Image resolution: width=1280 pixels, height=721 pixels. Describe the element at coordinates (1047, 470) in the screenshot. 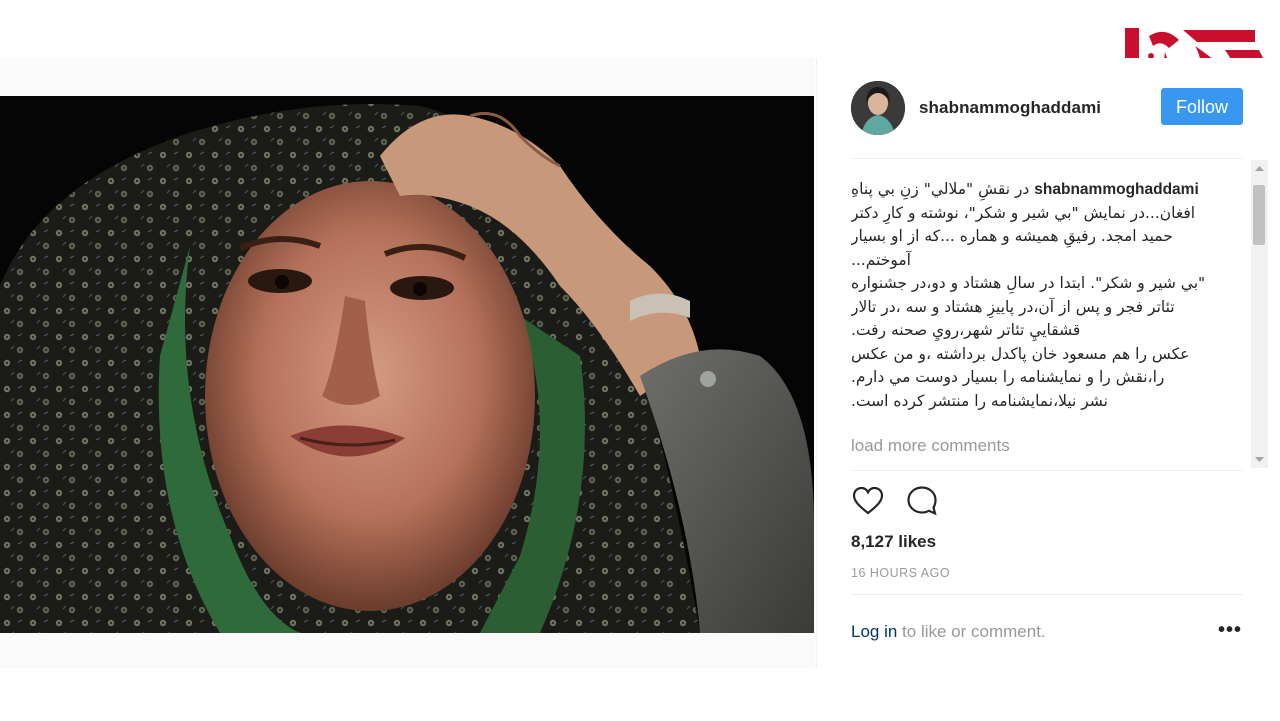

I see `actions-divider` at that location.